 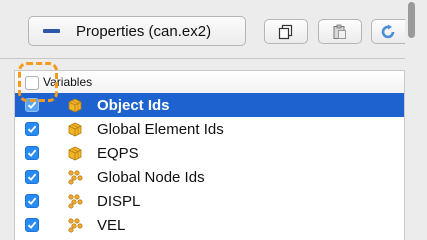 I want to click on variable-label: DISPL, so click(x=119, y=201).